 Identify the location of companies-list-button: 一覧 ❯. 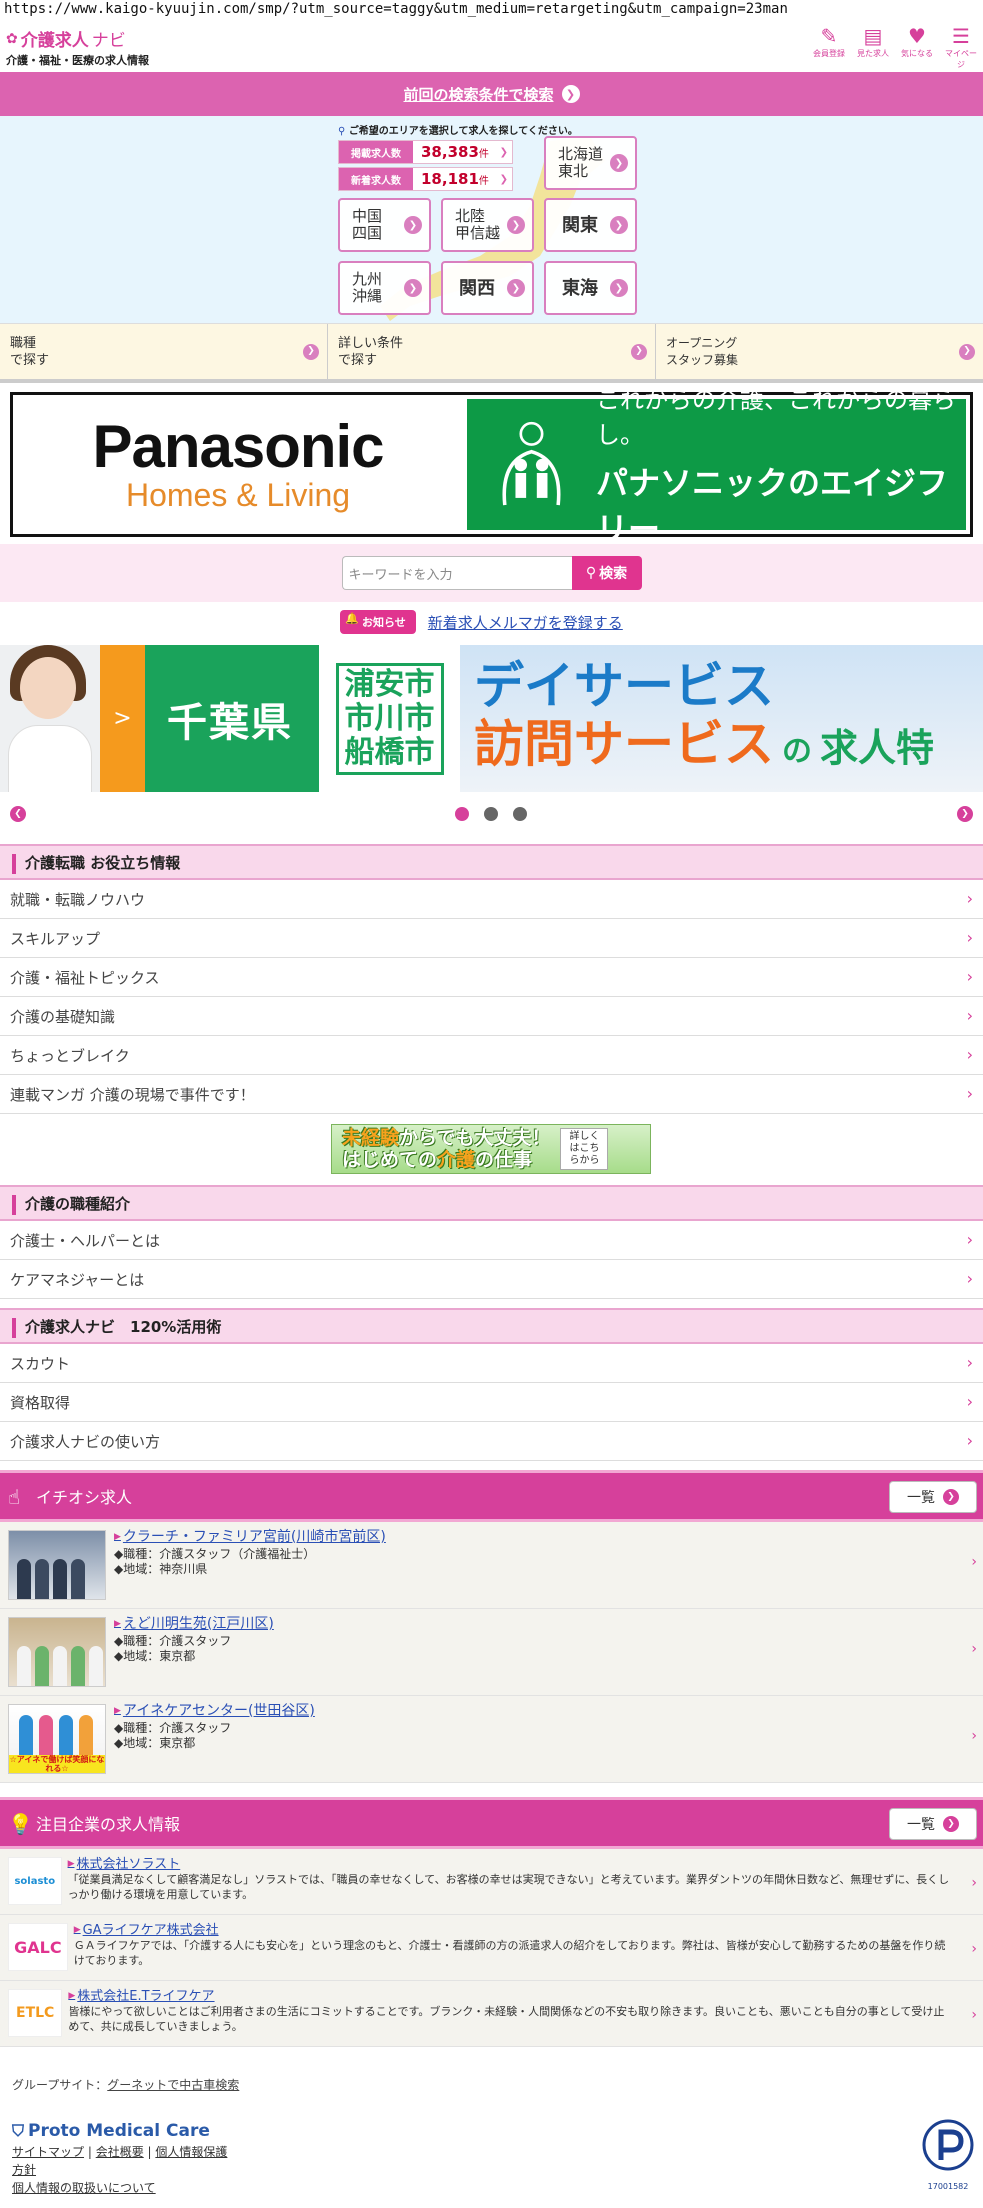
(933, 1824).